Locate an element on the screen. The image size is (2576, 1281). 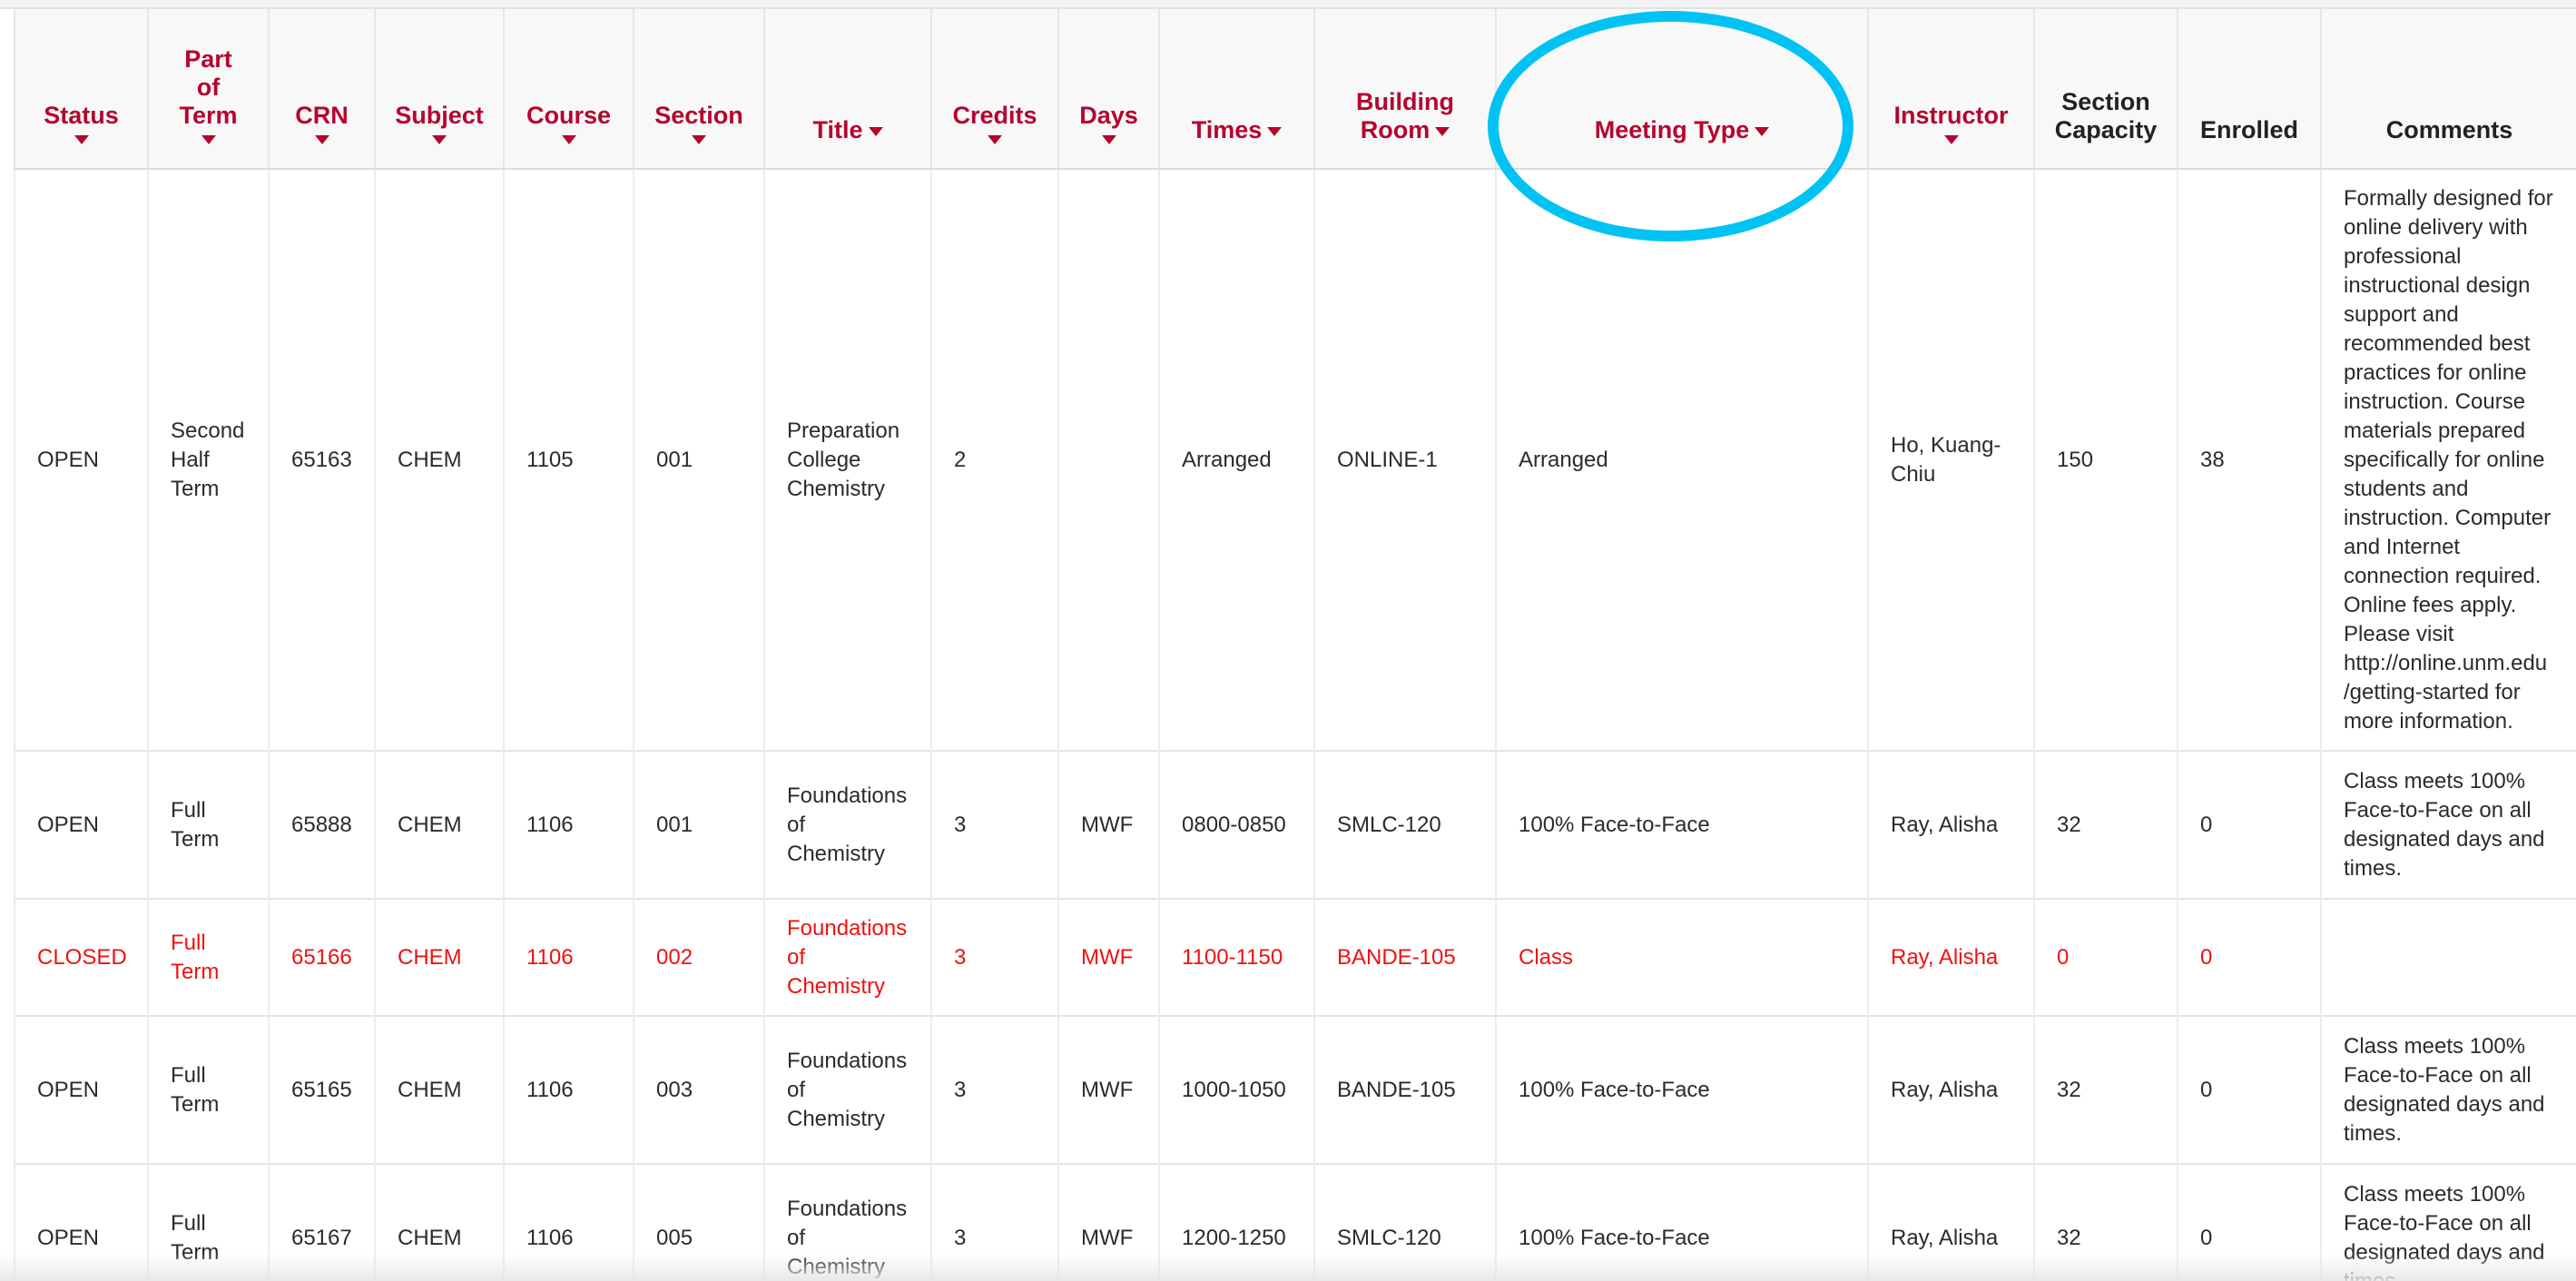
column-header-part-of-term: Part of Term is located at coordinates (208, 89).